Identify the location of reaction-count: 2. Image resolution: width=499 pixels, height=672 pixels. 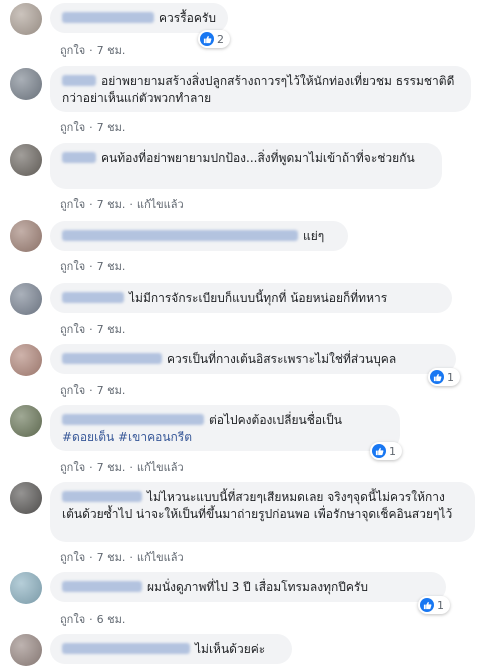
(214, 39).